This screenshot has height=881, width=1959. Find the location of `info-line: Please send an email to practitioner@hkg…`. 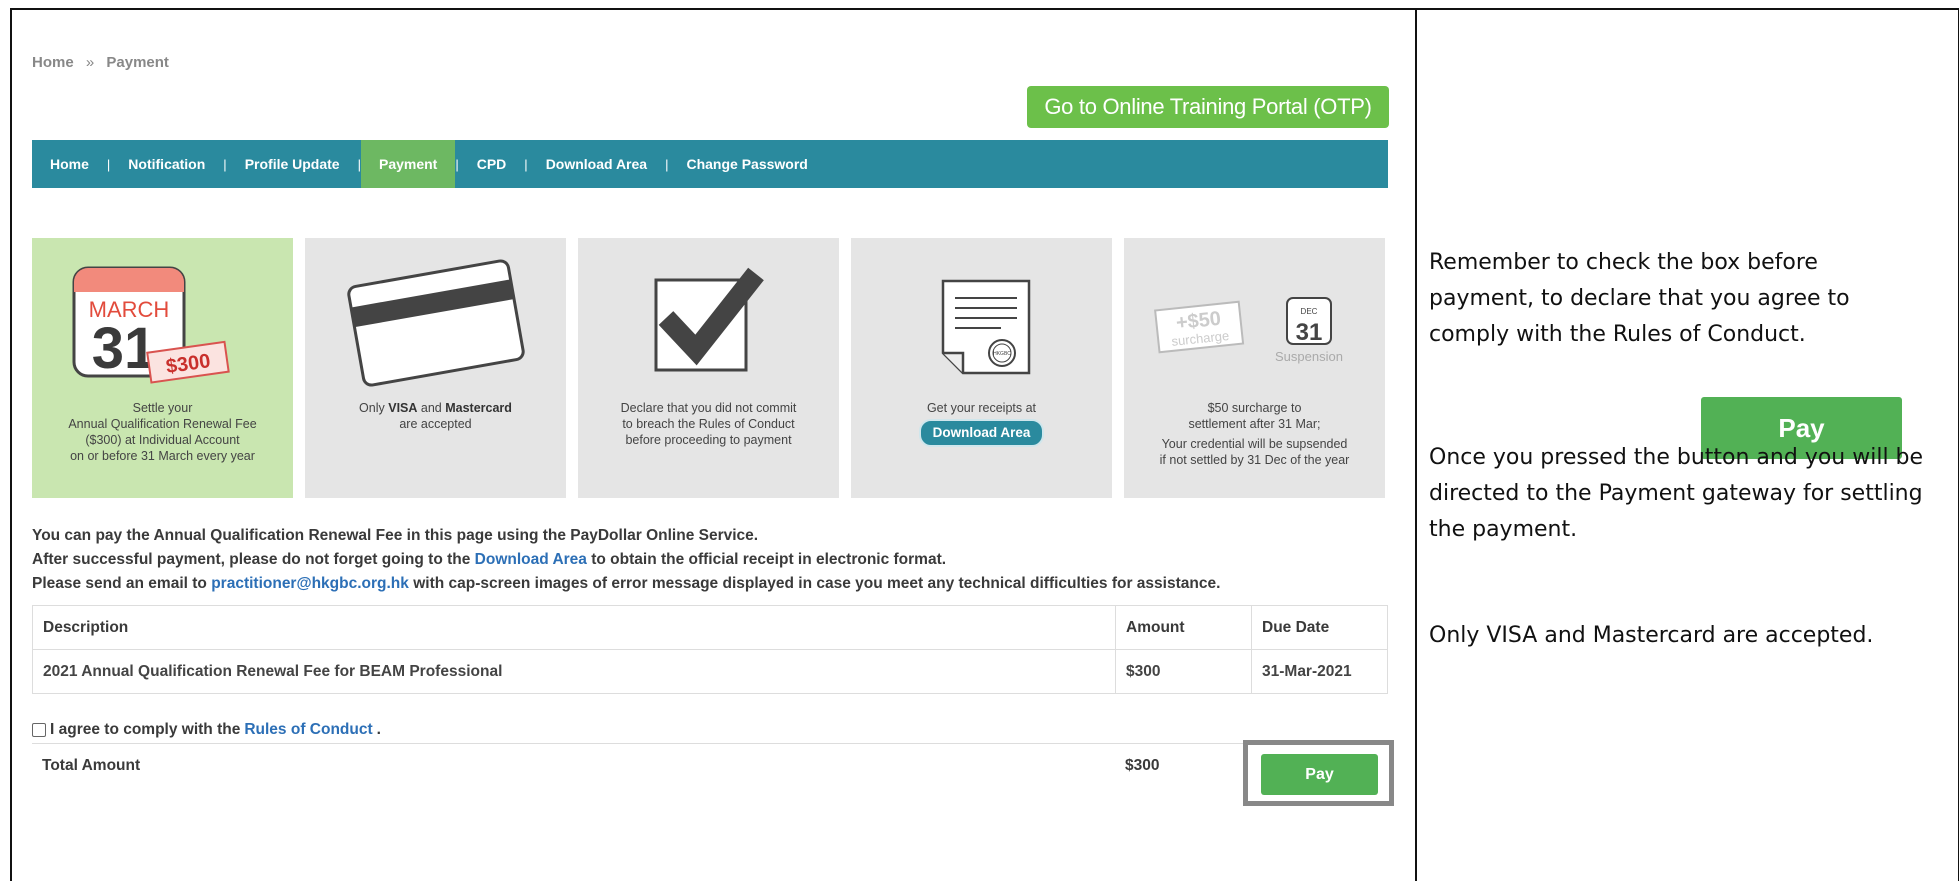

info-line: Please send an email to practitioner@hkg… is located at coordinates (626, 584).